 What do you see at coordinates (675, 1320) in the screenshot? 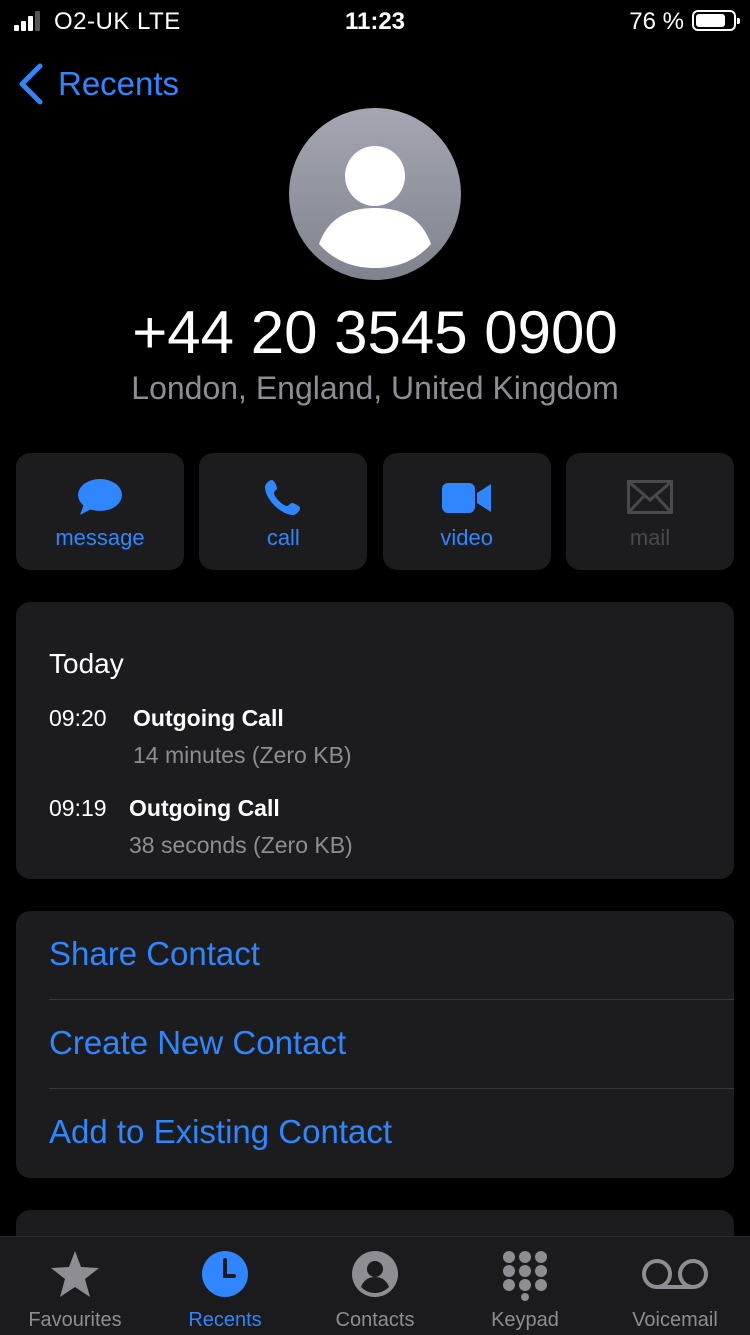
I see `tab-voicemail-label: Voicemail` at bounding box center [675, 1320].